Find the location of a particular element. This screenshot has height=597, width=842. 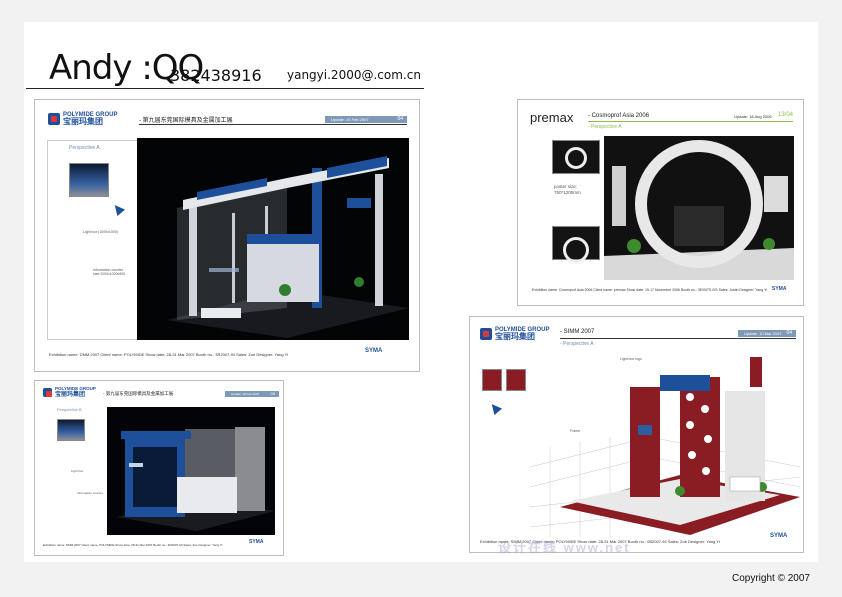

page-number: 05 is located at coordinates (272, 393).